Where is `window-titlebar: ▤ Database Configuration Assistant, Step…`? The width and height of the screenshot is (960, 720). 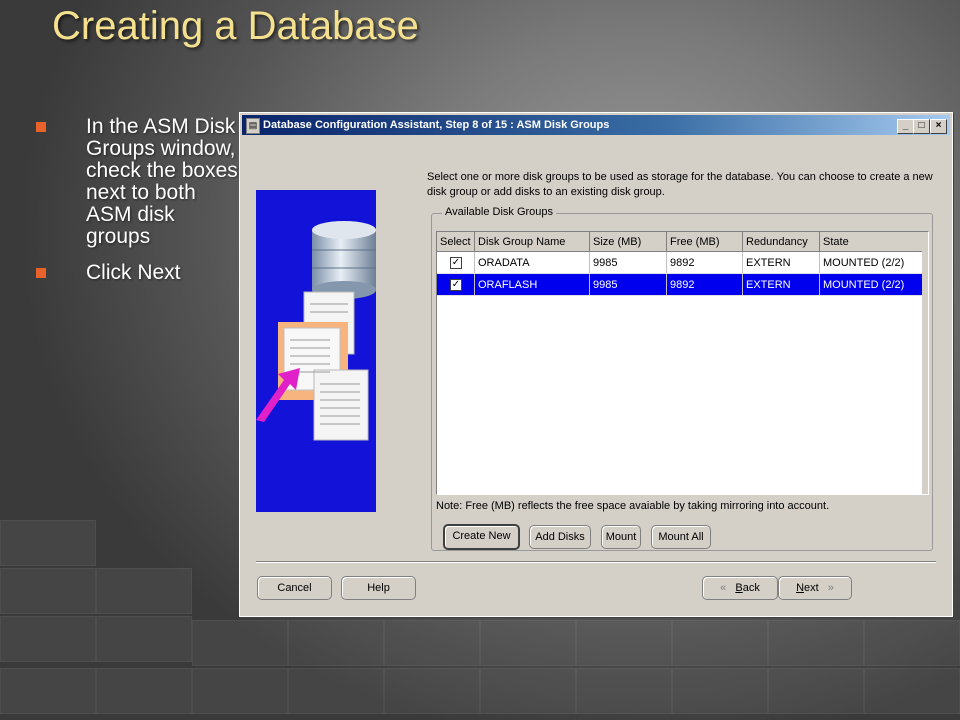
window-titlebar: ▤ Database Configuration Assistant, Step… is located at coordinates (596, 125).